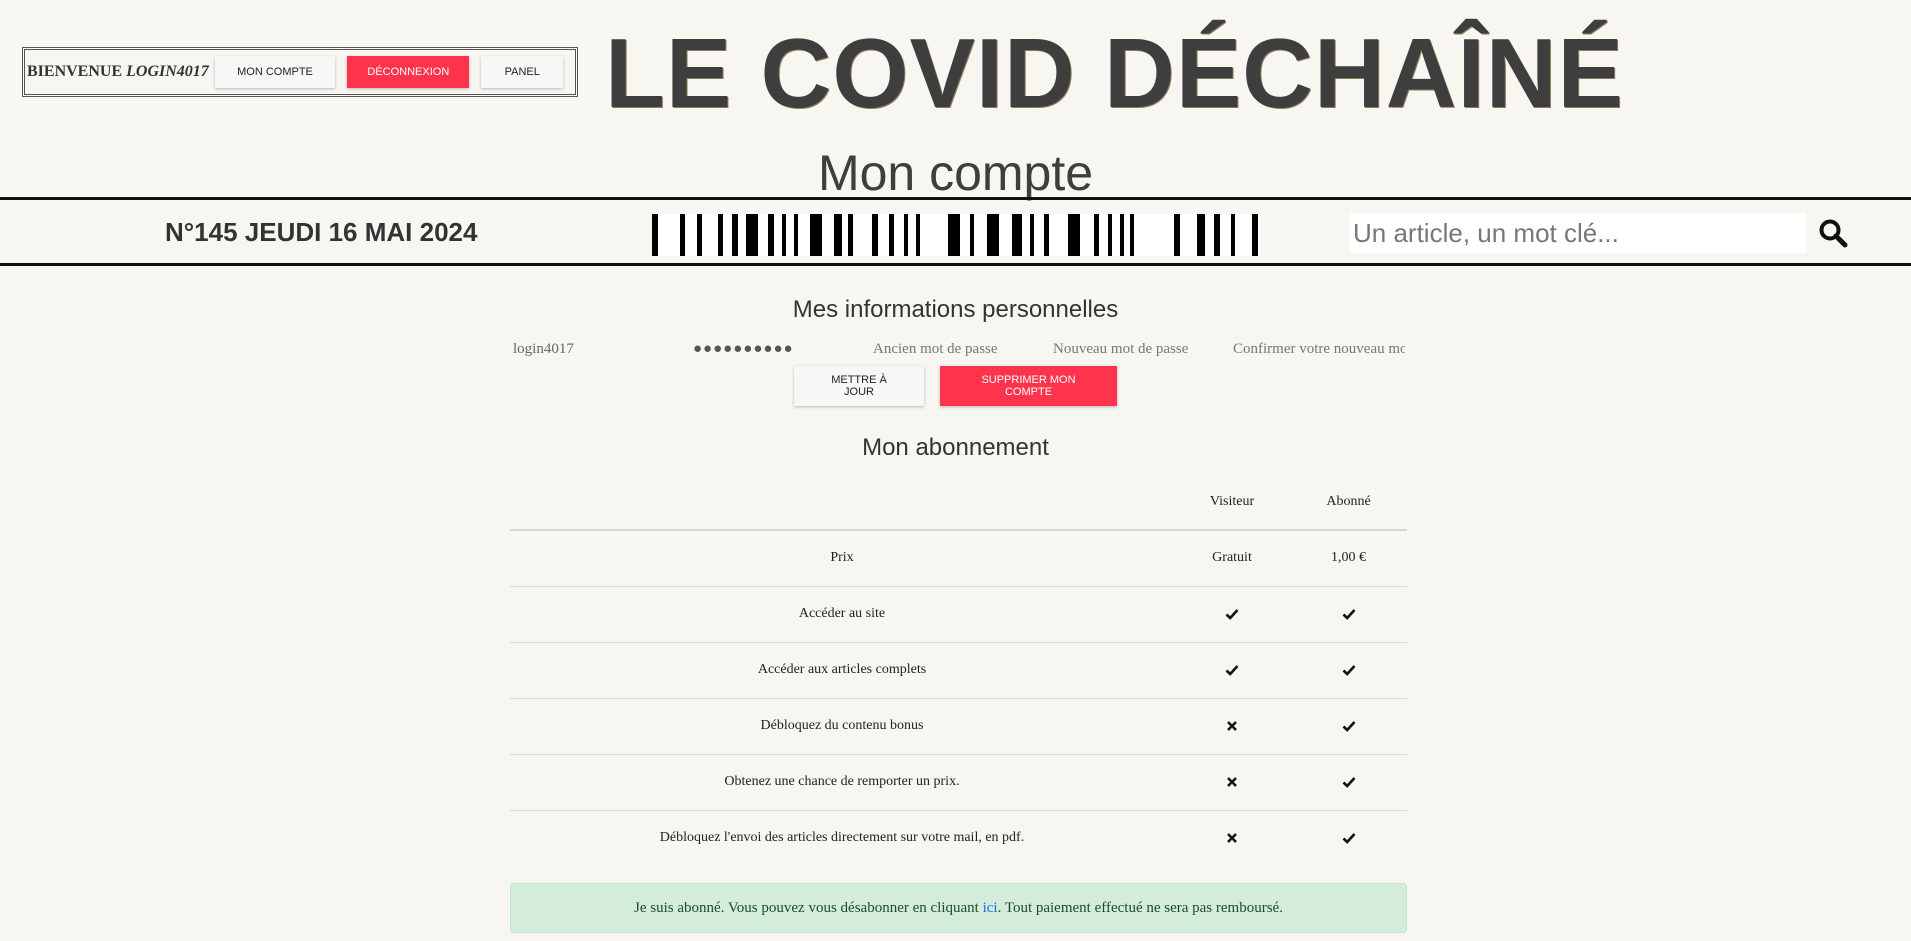 Image resolution: width=1911 pixels, height=941 pixels. Describe the element at coordinates (321, 232) in the screenshot. I see `issue-date: N°145 JEUDI 16 MAI 2024` at that location.